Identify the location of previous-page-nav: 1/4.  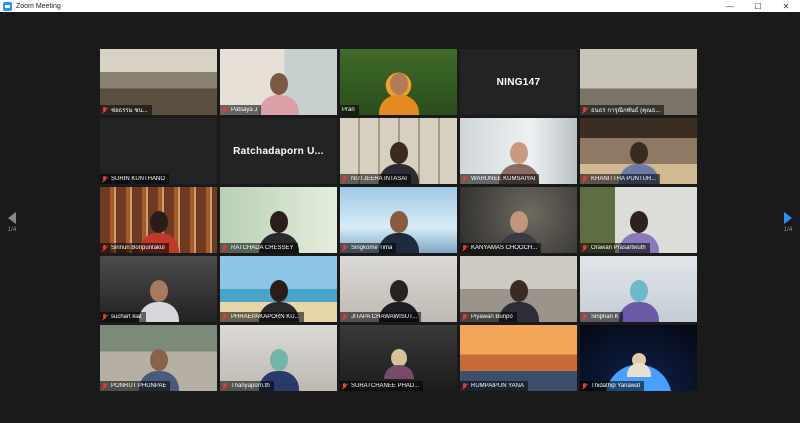
(12, 222).